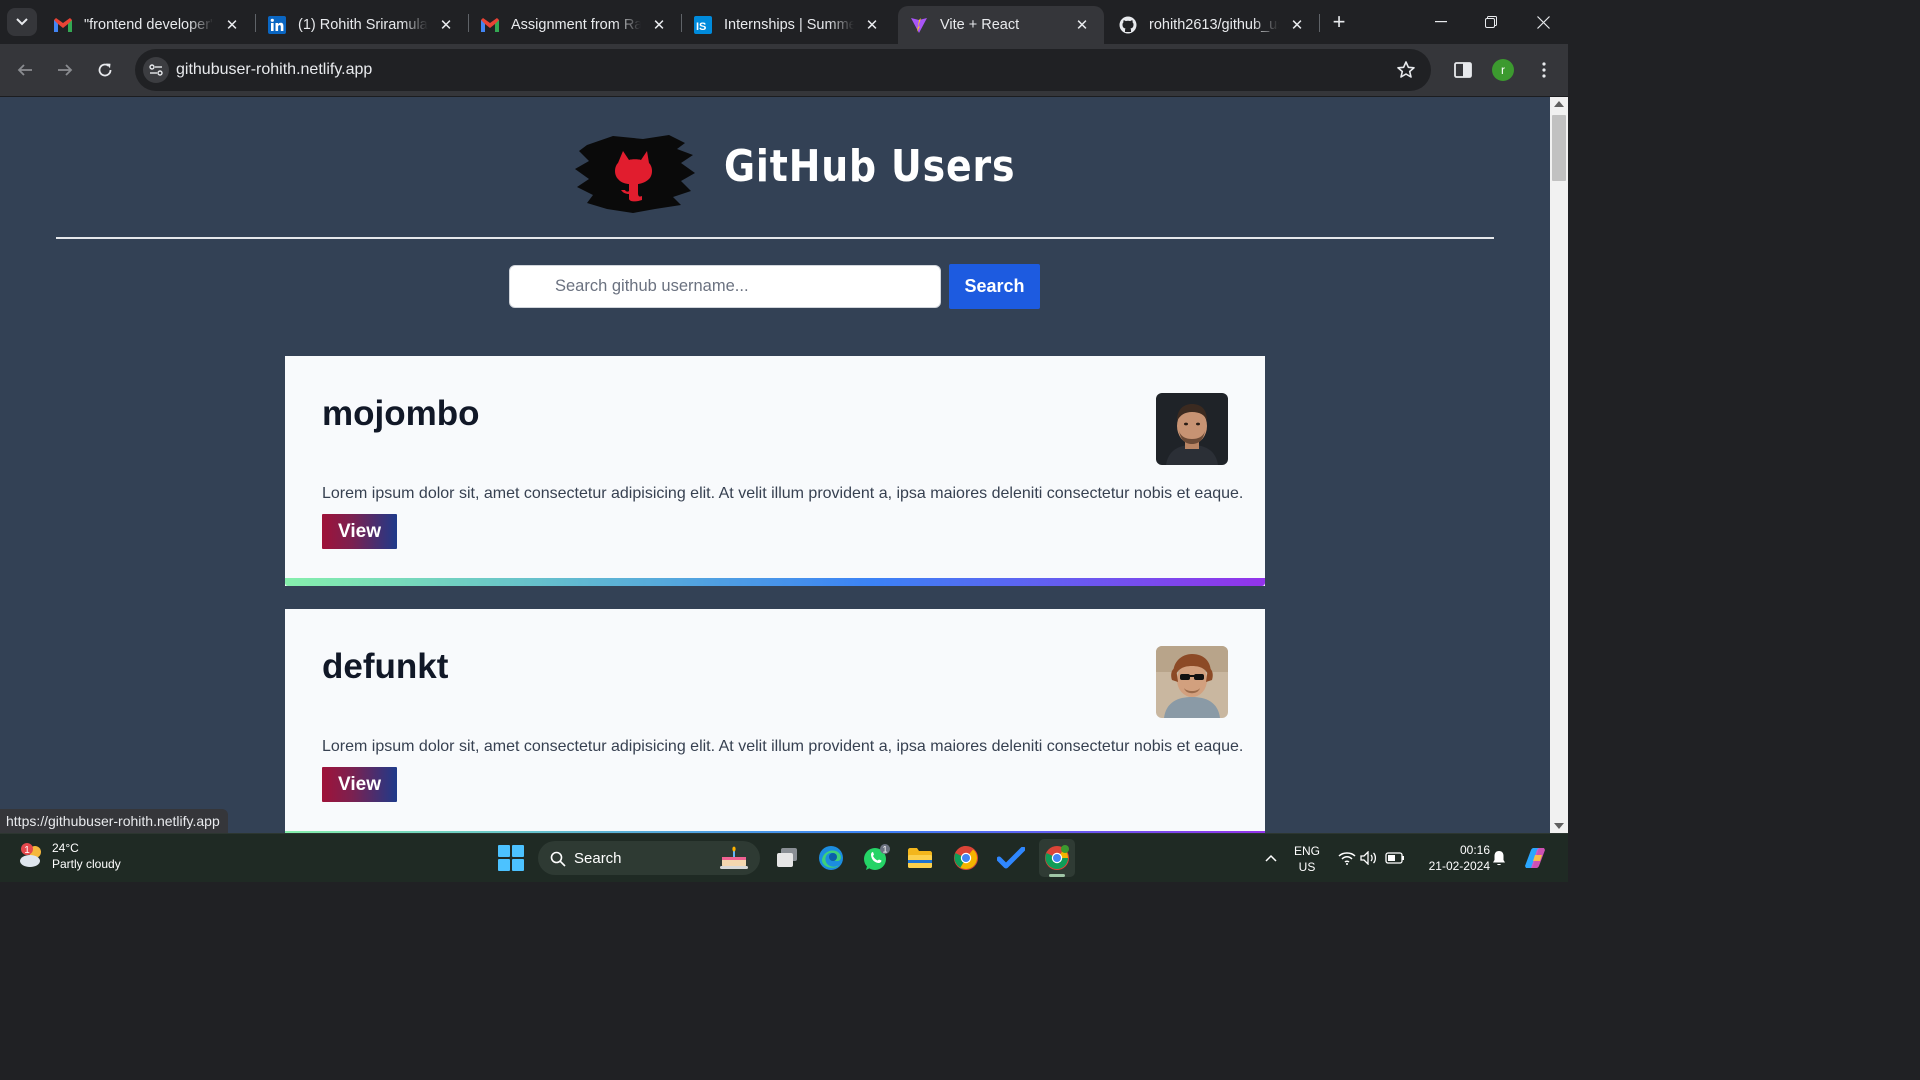  Describe the element at coordinates (1406, 70) in the screenshot. I see `bookmark-star-icon` at that location.